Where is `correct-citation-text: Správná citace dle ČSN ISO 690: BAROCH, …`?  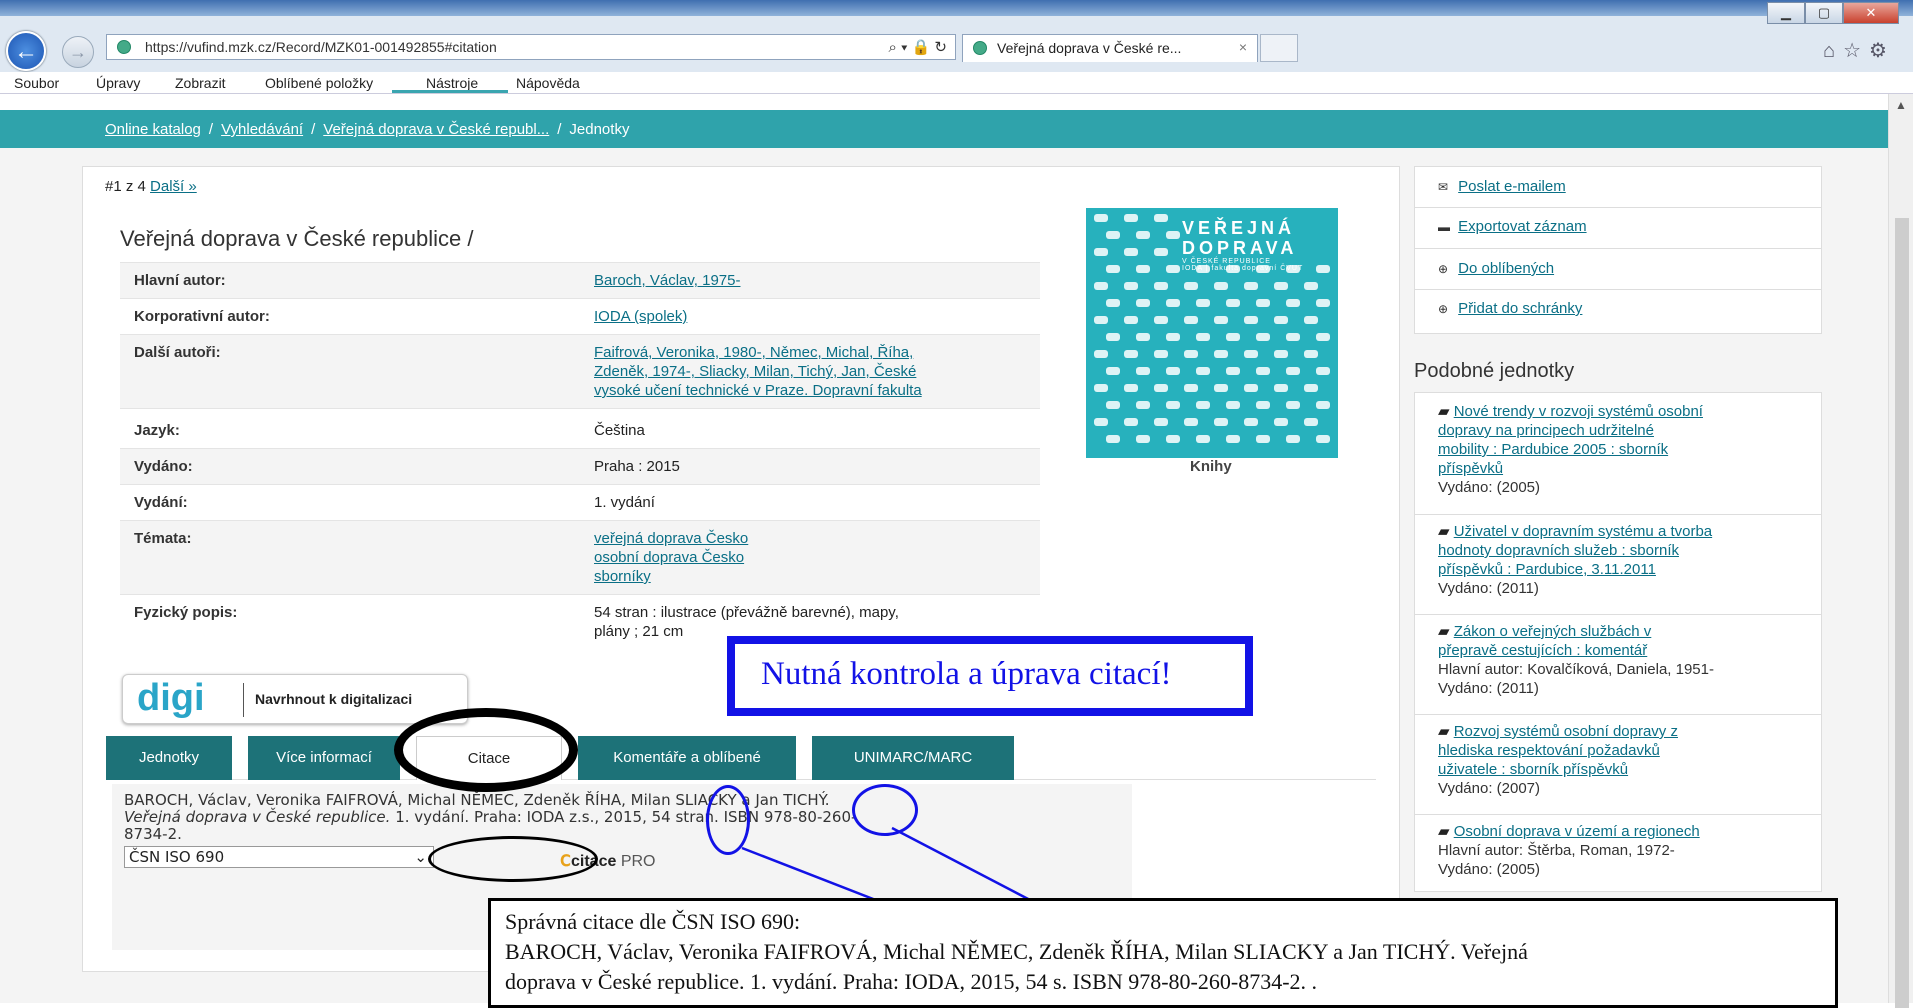
correct-citation-text: Správná citace dle ČSN ISO 690: BAROCH, … is located at coordinates (1016, 951).